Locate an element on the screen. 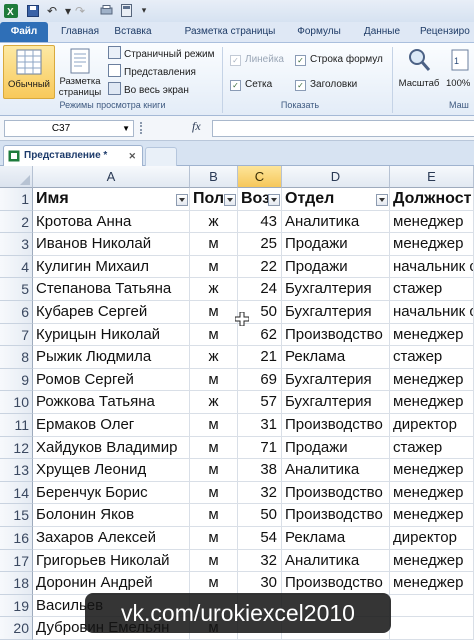 This screenshot has height=641, width=474. tab-file: Файл is located at coordinates (24, 32).